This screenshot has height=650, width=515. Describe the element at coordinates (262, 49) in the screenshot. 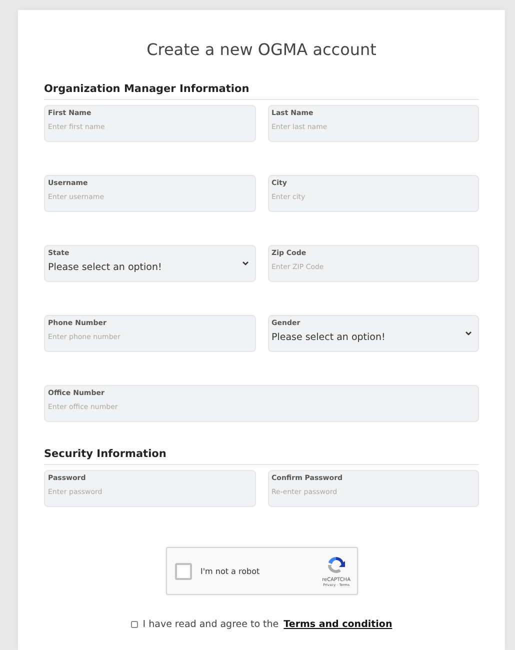

I see `page-title: Create a new OGMA account` at that location.